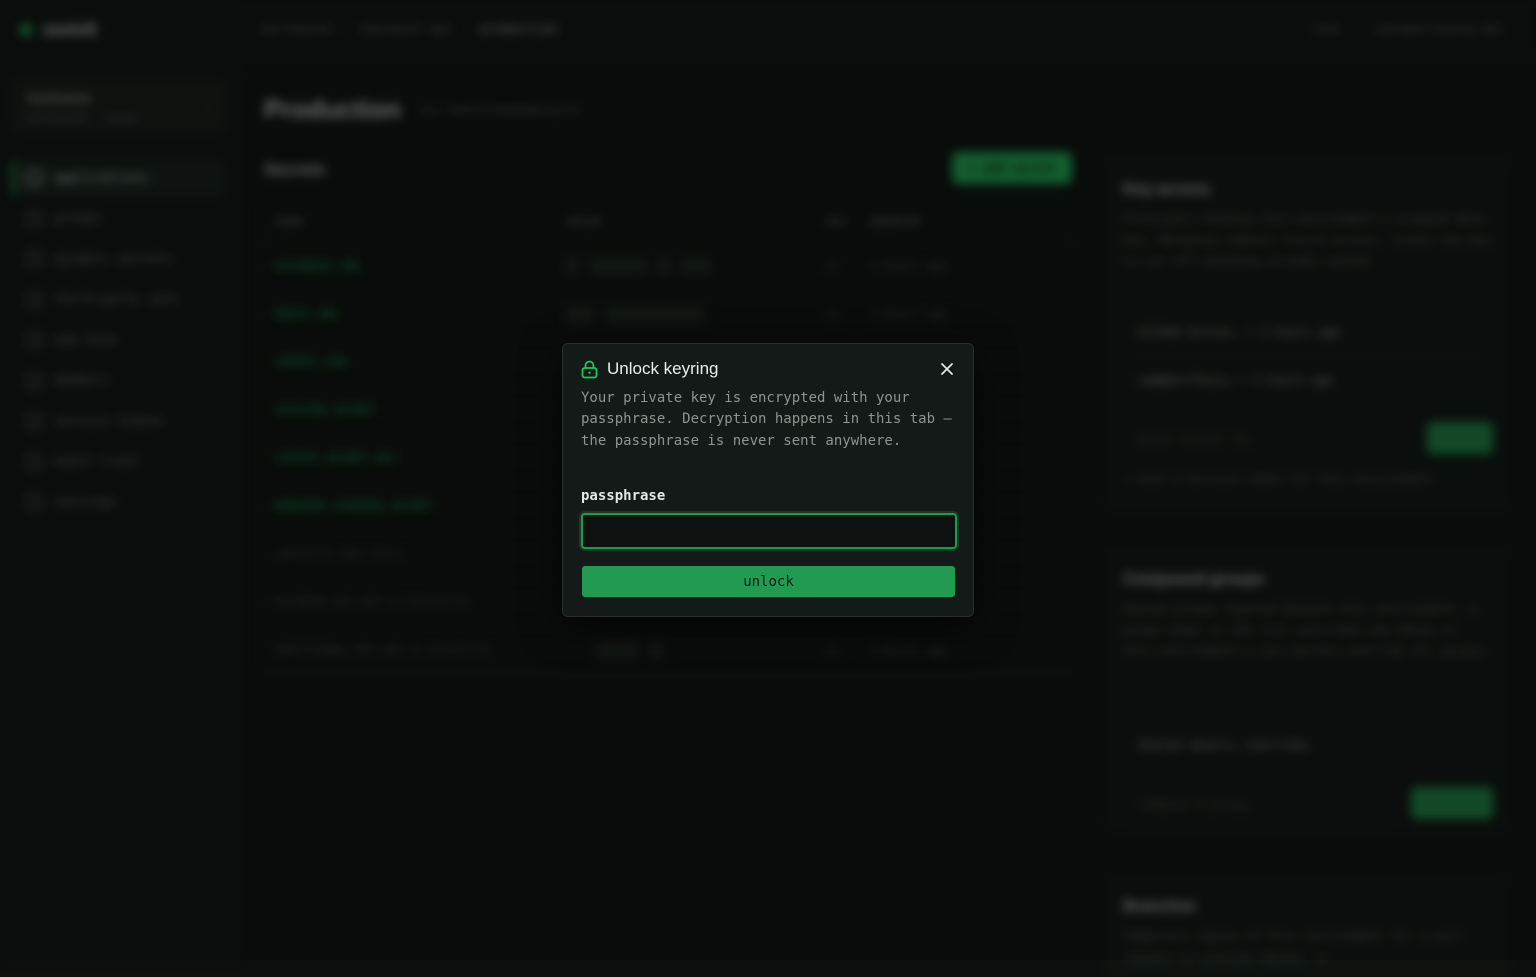 This screenshot has height=977, width=1536. I want to click on lock-icon, so click(589, 369).